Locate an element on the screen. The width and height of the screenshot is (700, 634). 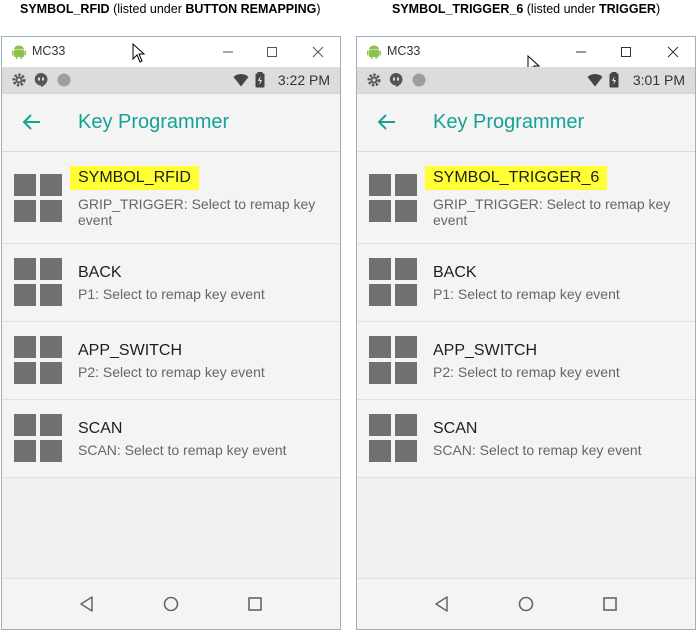
status-time: 3:01 PM is located at coordinates (658, 80).